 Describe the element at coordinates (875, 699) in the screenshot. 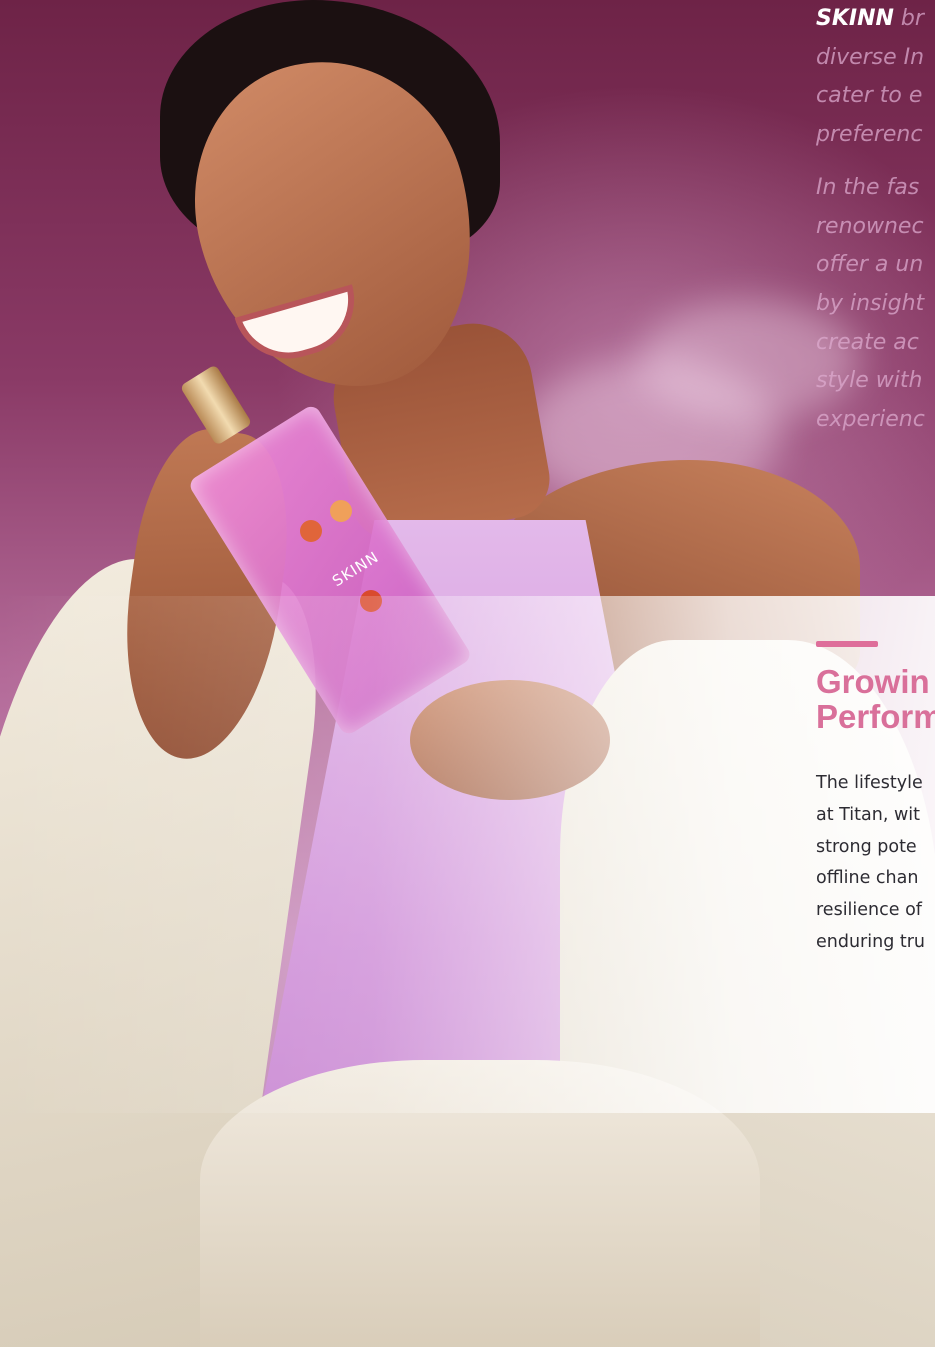

I see `section-heading: Growin Perform` at that location.